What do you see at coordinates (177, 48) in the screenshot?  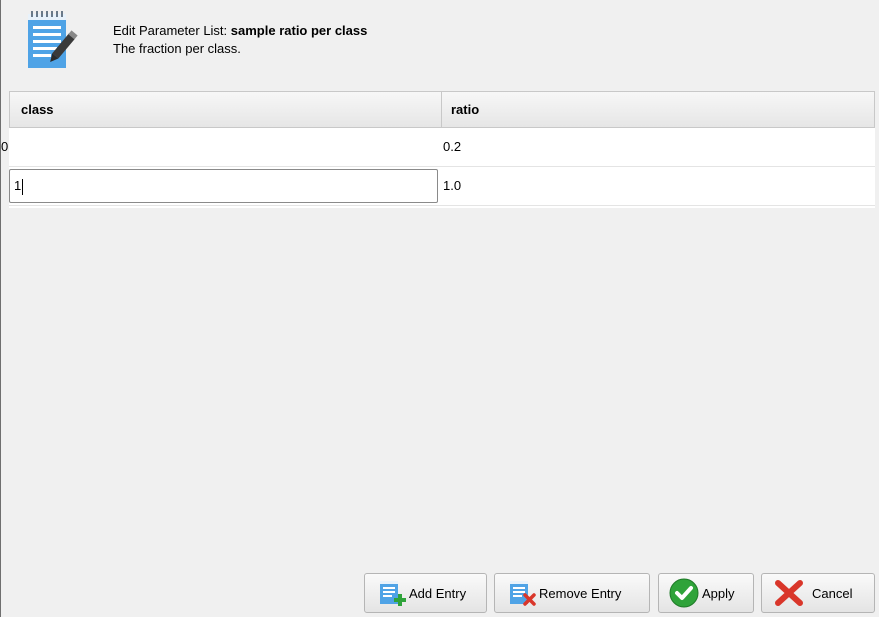 I see `dialog-subtitle: The fraction per class.` at bounding box center [177, 48].